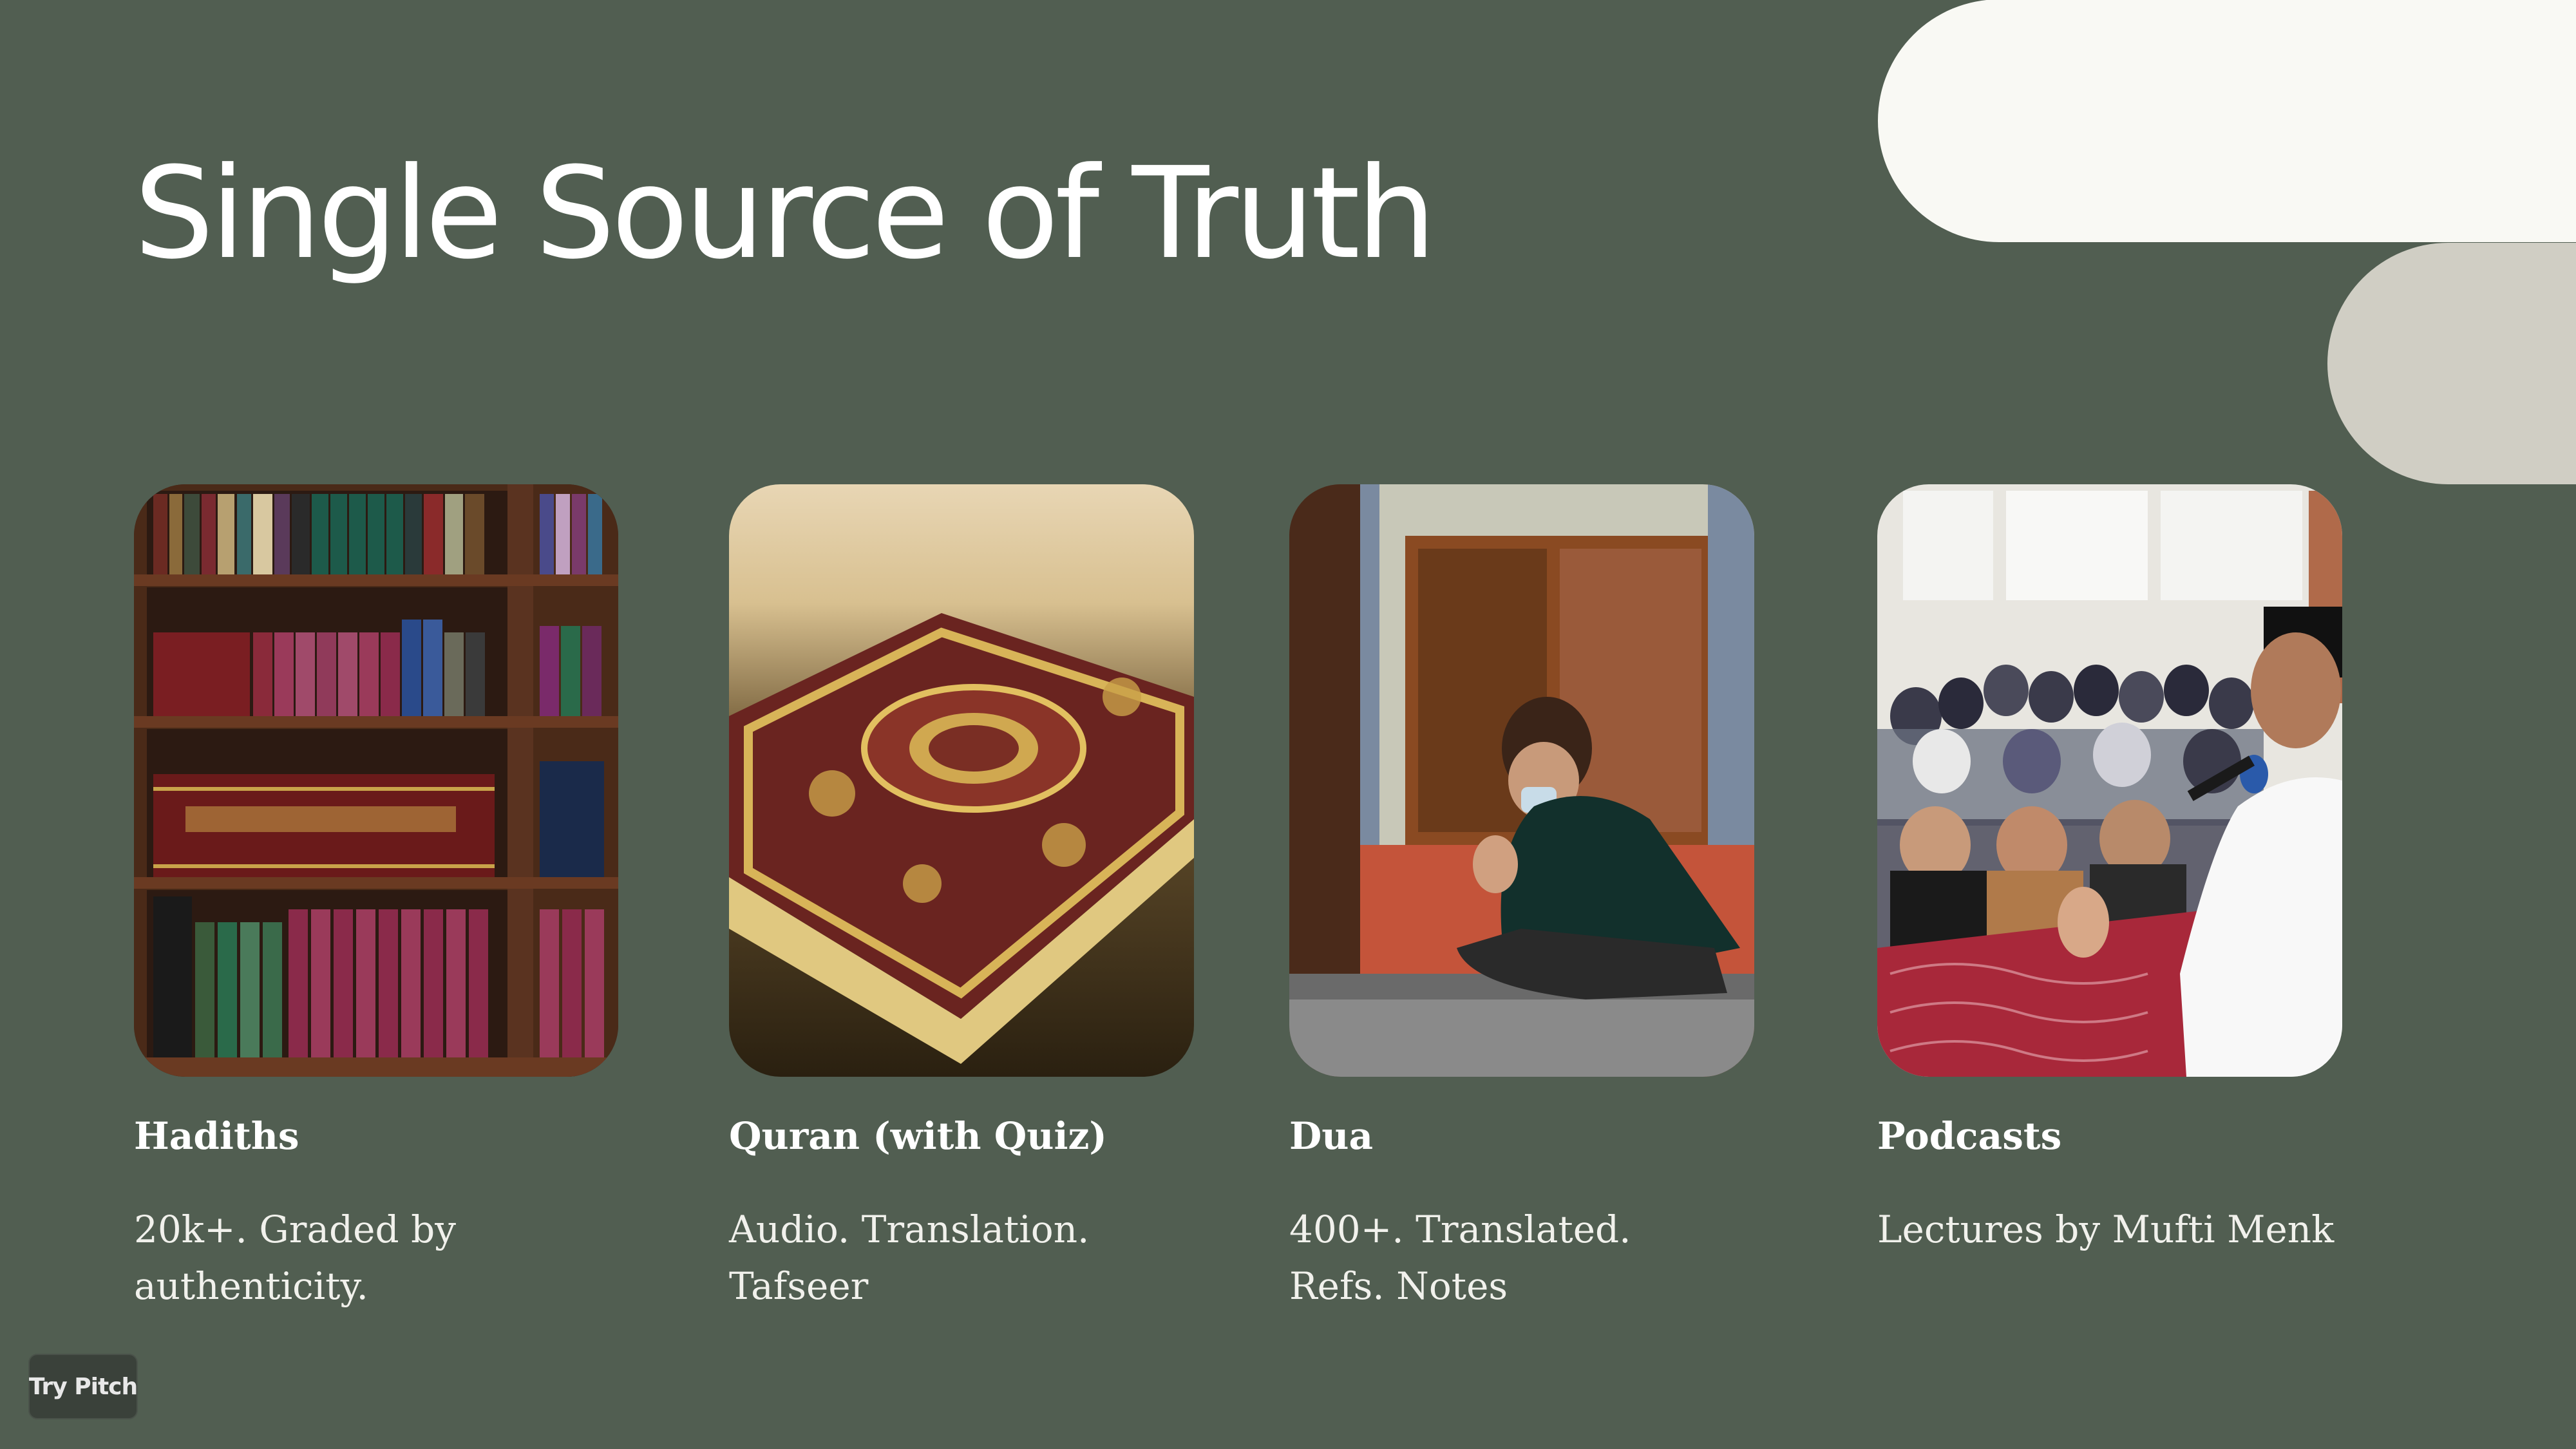 The width and height of the screenshot is (2576, 1449). Describe the element at coordinates (2109, 781) in the screenshot. I see `lecture-audience-photo` at that location.